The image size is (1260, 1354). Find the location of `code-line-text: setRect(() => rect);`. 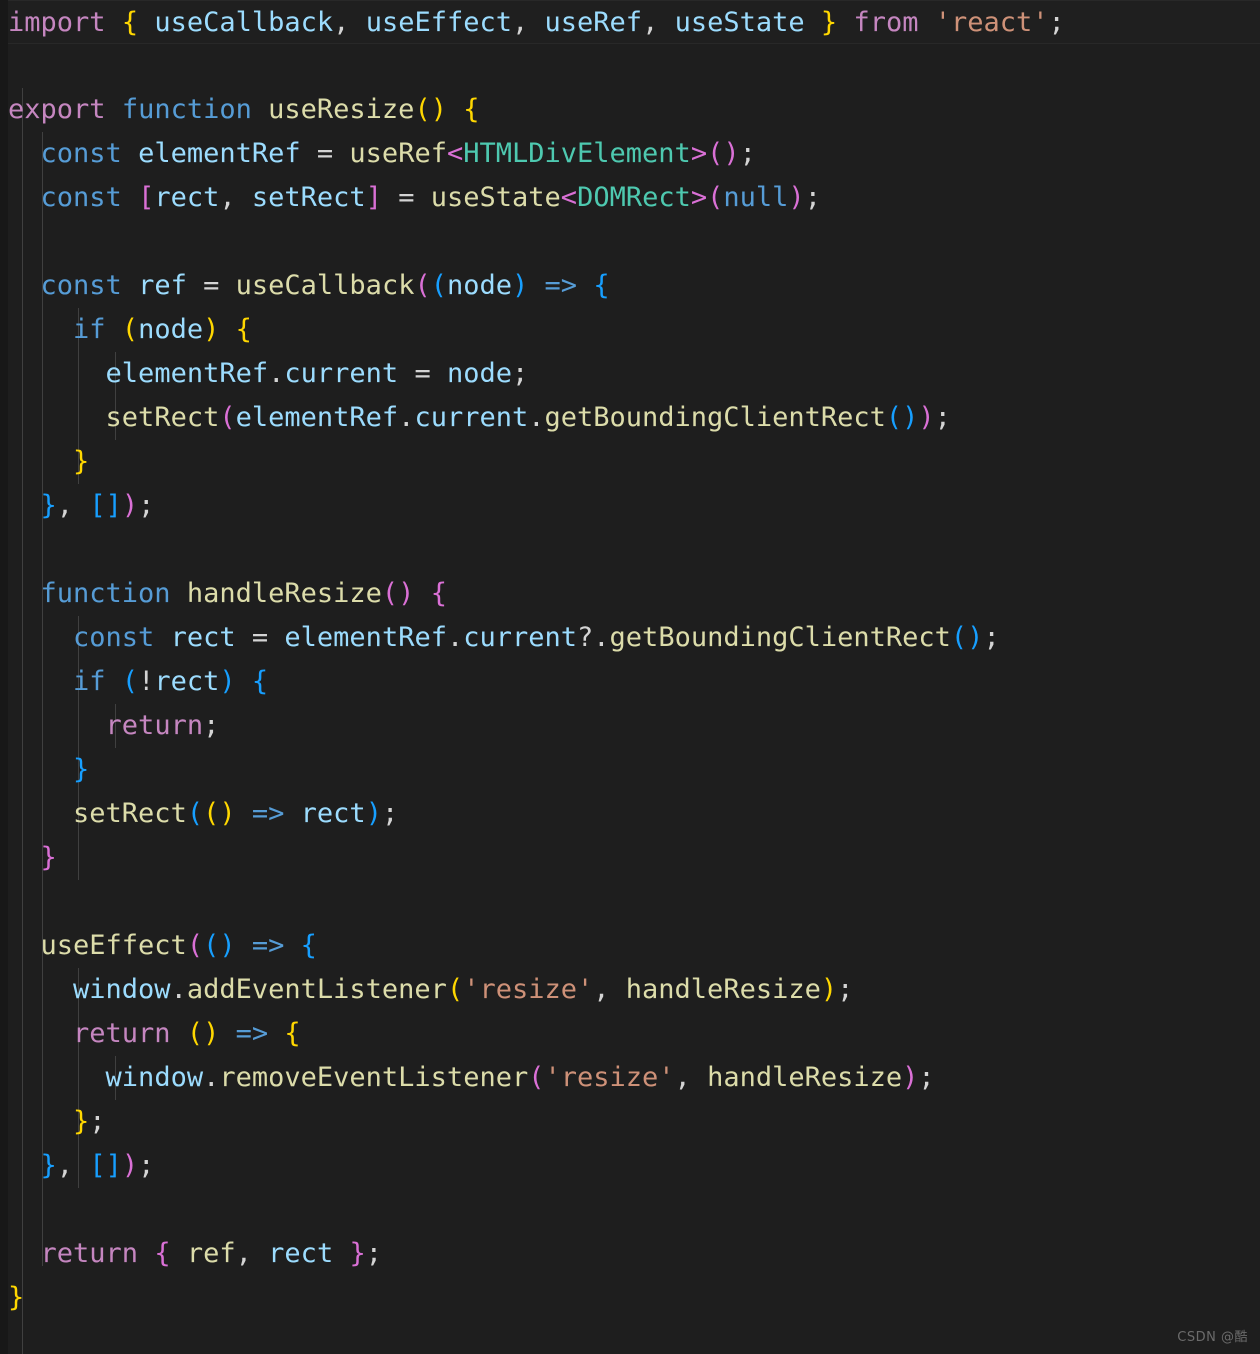

code-line-text: setRect(() => rect); is located at coordinates (236, 813).